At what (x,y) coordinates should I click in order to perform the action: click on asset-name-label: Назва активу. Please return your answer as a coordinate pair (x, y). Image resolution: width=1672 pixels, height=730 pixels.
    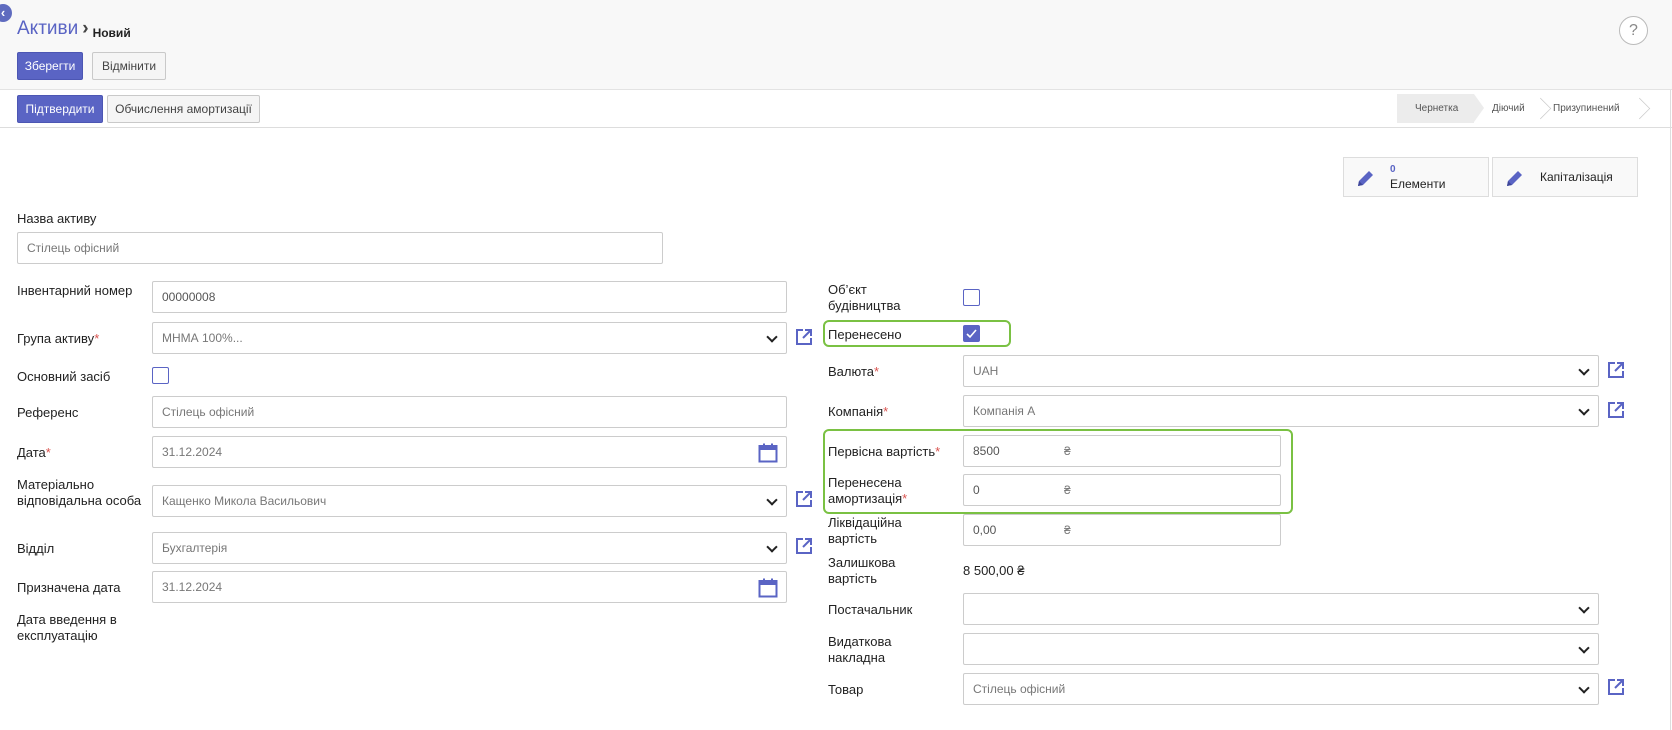
    Looking at the image, I should click on (57, 218).